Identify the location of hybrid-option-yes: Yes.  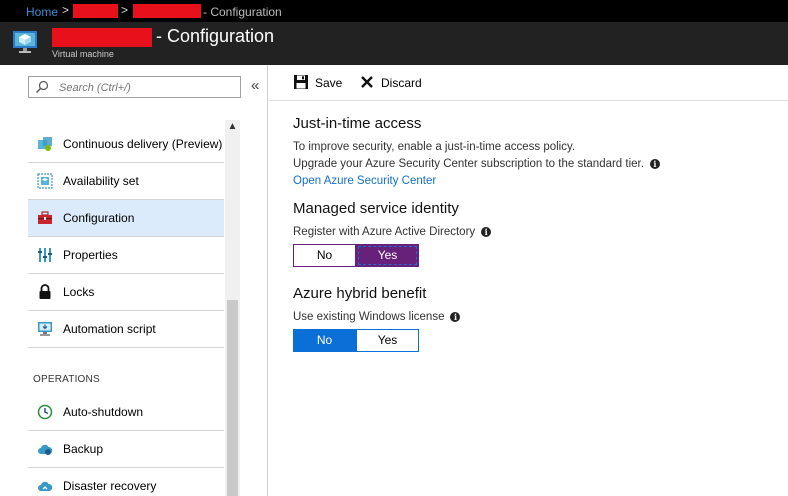
(387, 340).